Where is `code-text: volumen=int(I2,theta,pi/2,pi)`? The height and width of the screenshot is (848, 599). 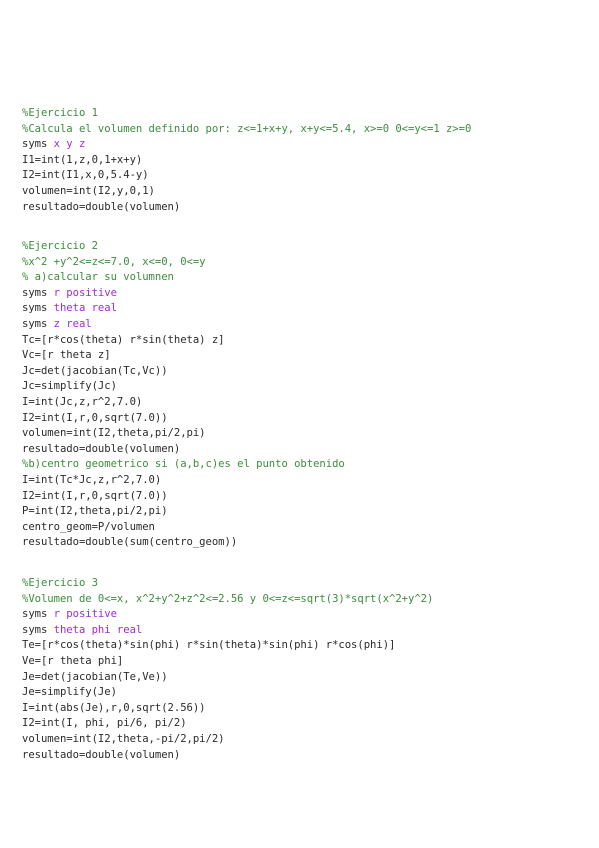 code-text: volumen=int(I2,theta,pi/2,pi) is located at coordinates (114, 433).